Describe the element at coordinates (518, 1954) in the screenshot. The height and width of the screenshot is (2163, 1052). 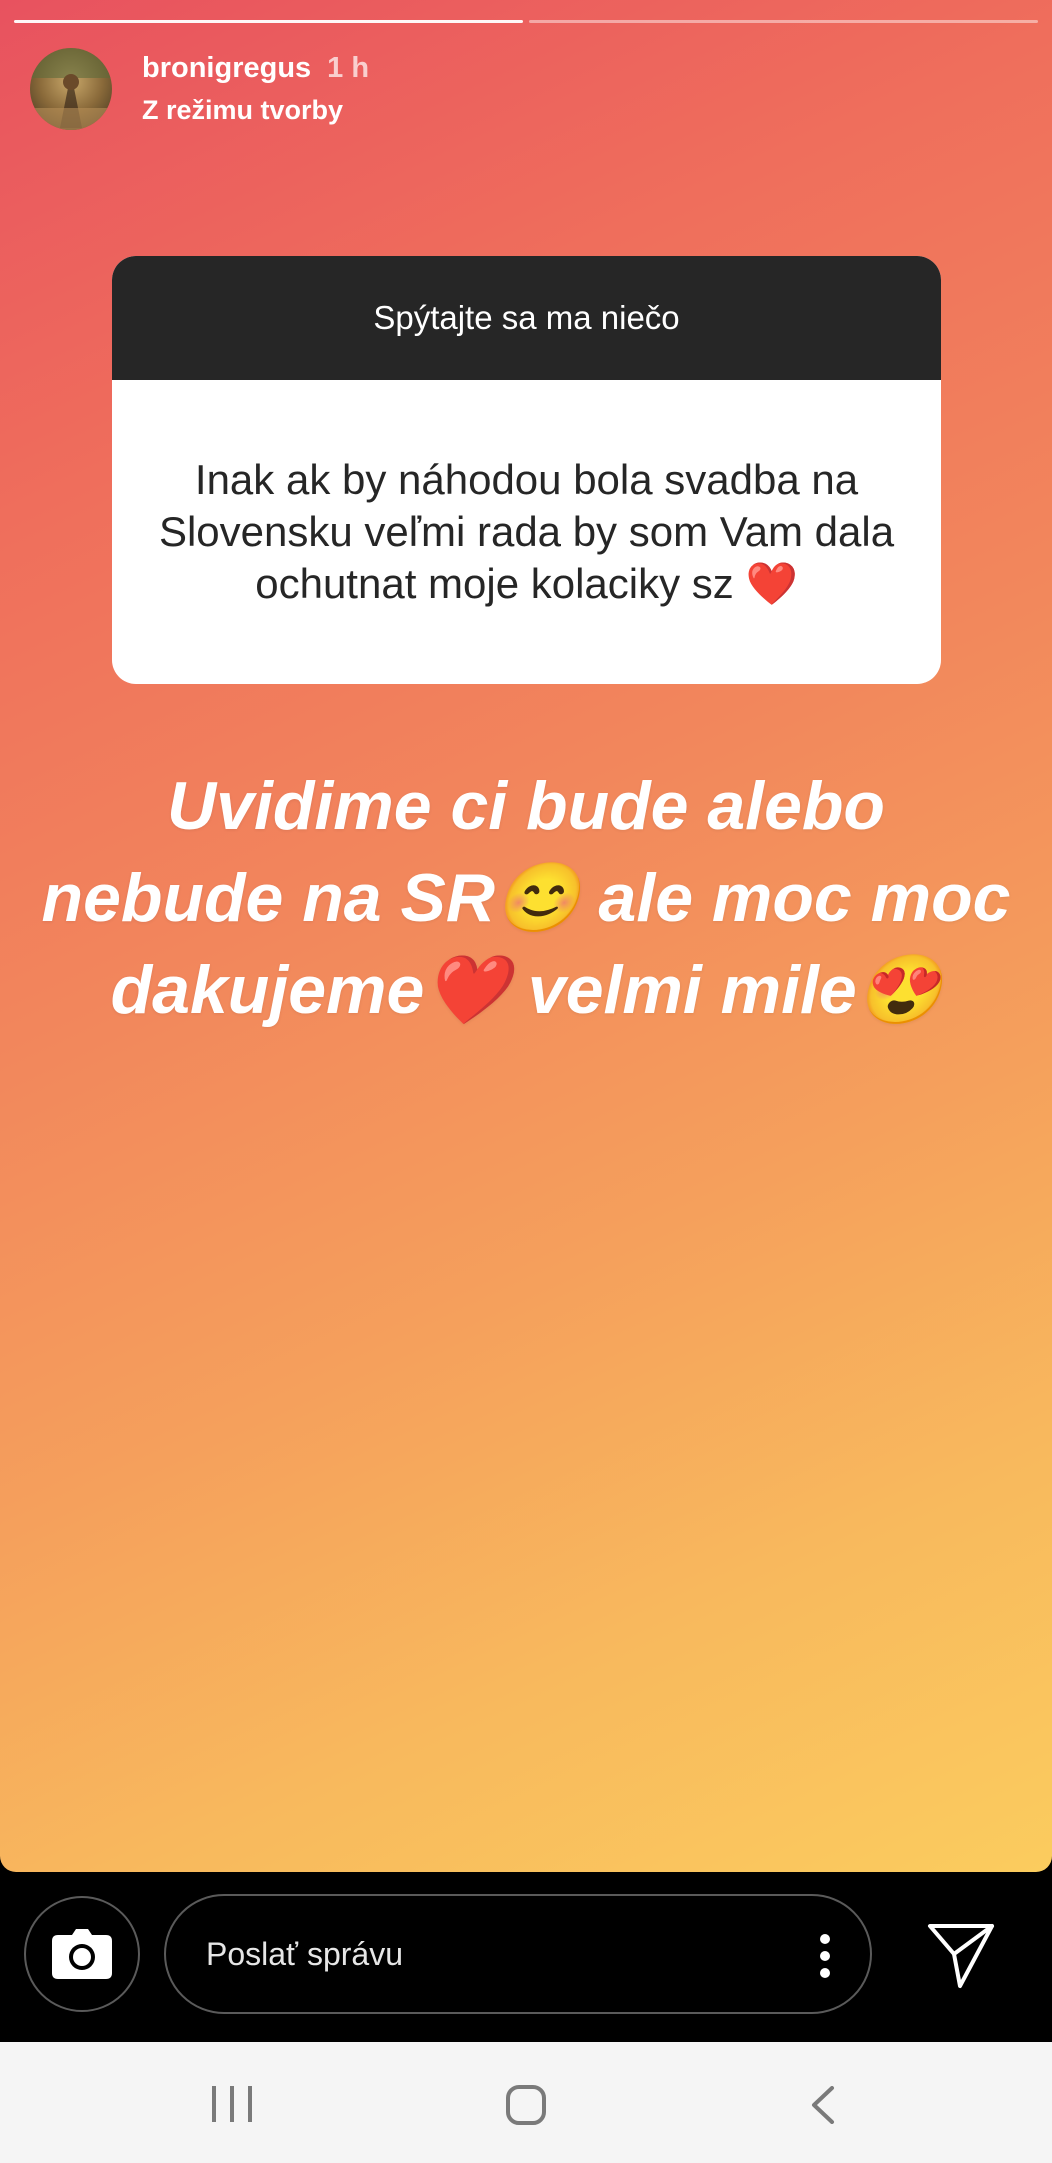
I see `message-input: Poslať správu` at that location.